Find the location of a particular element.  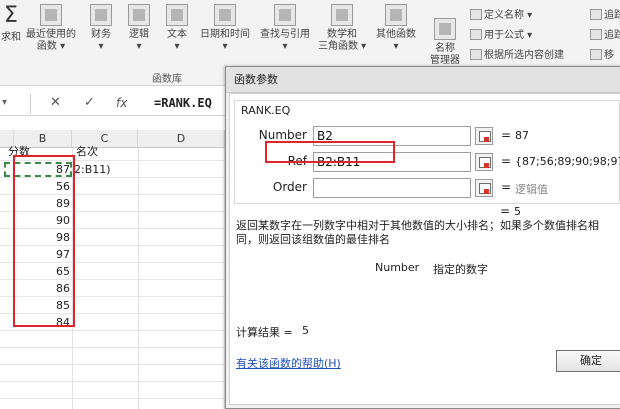

text-icon is located at coordinates (177, 15).